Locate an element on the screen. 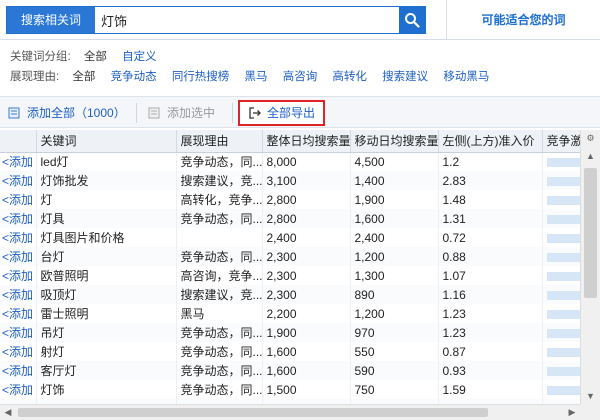  table-row: <添加 灯饰批发 搜索建议，竞... 3,100 1,400 2.83 is located at coordinates (290, 180).